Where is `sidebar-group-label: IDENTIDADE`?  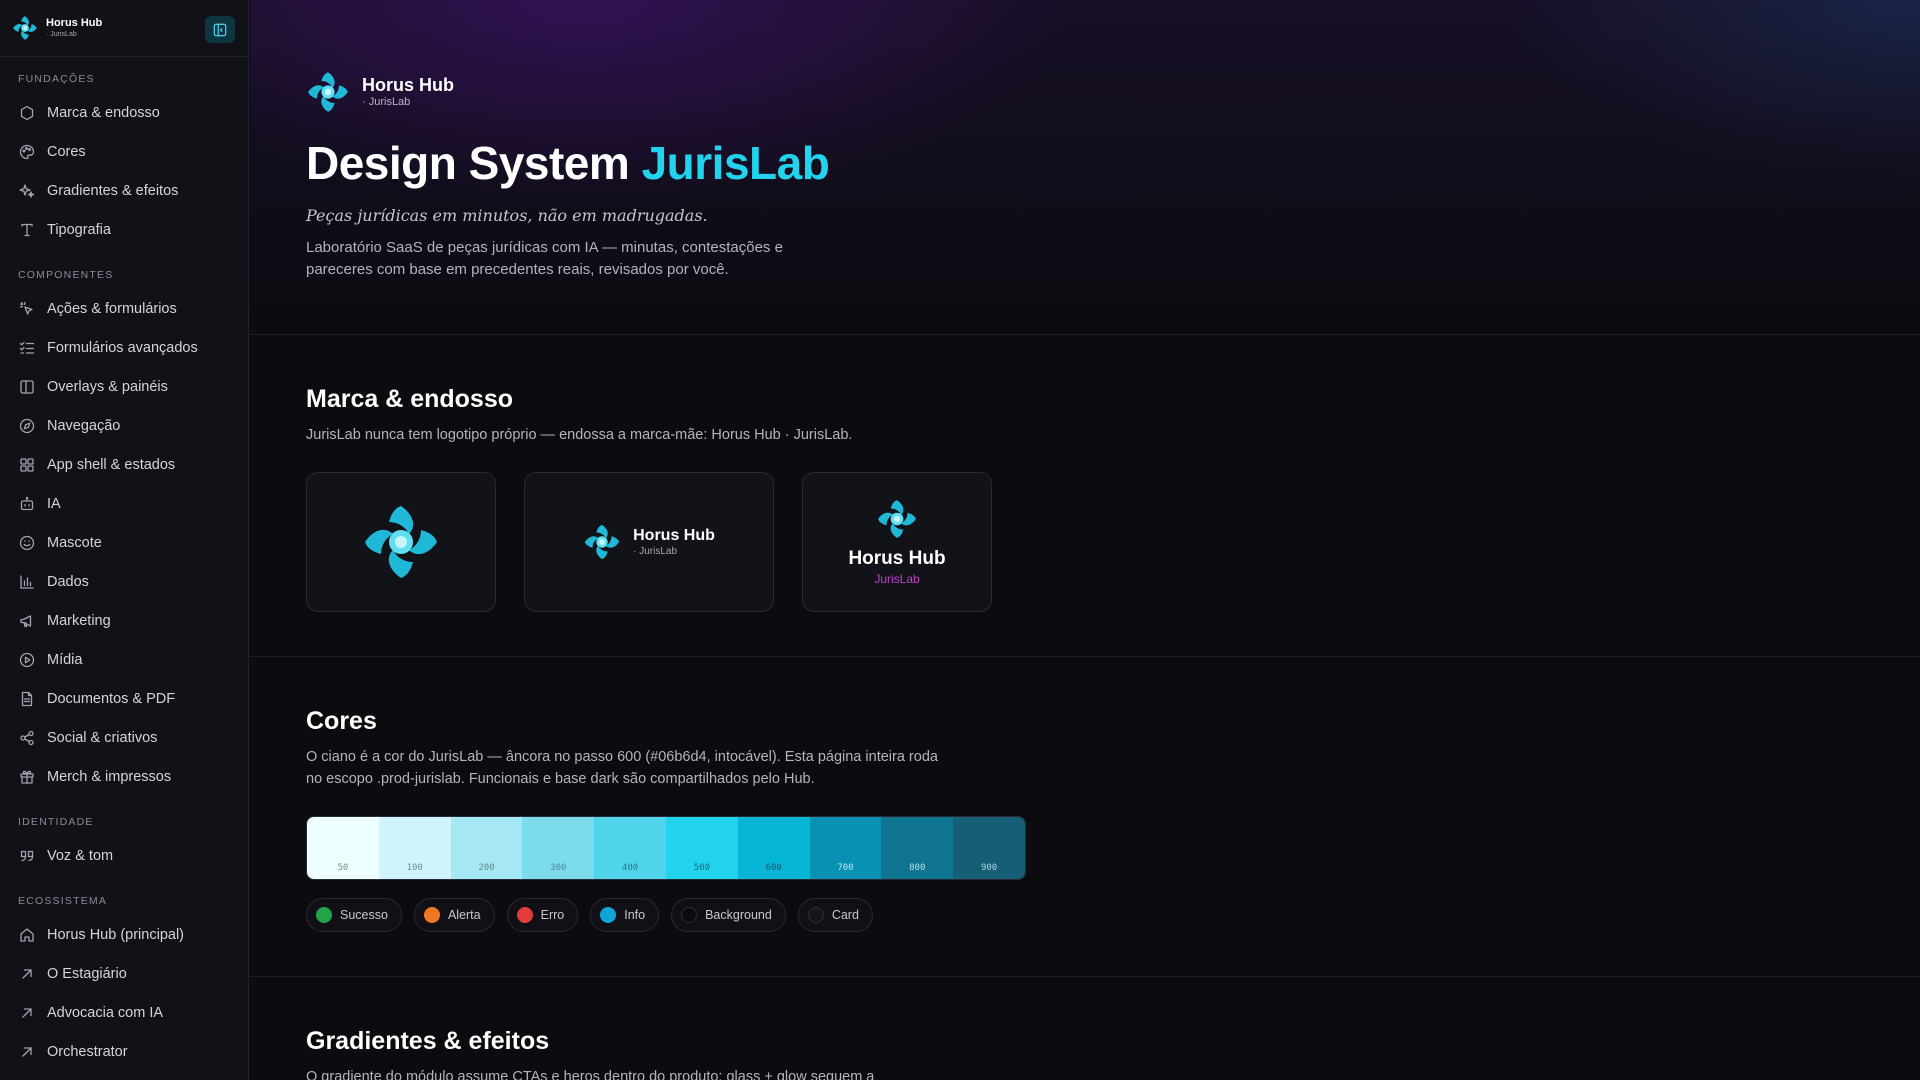 sidebar-group-label: IDENTIDADE is located at coordinates (56, 822).